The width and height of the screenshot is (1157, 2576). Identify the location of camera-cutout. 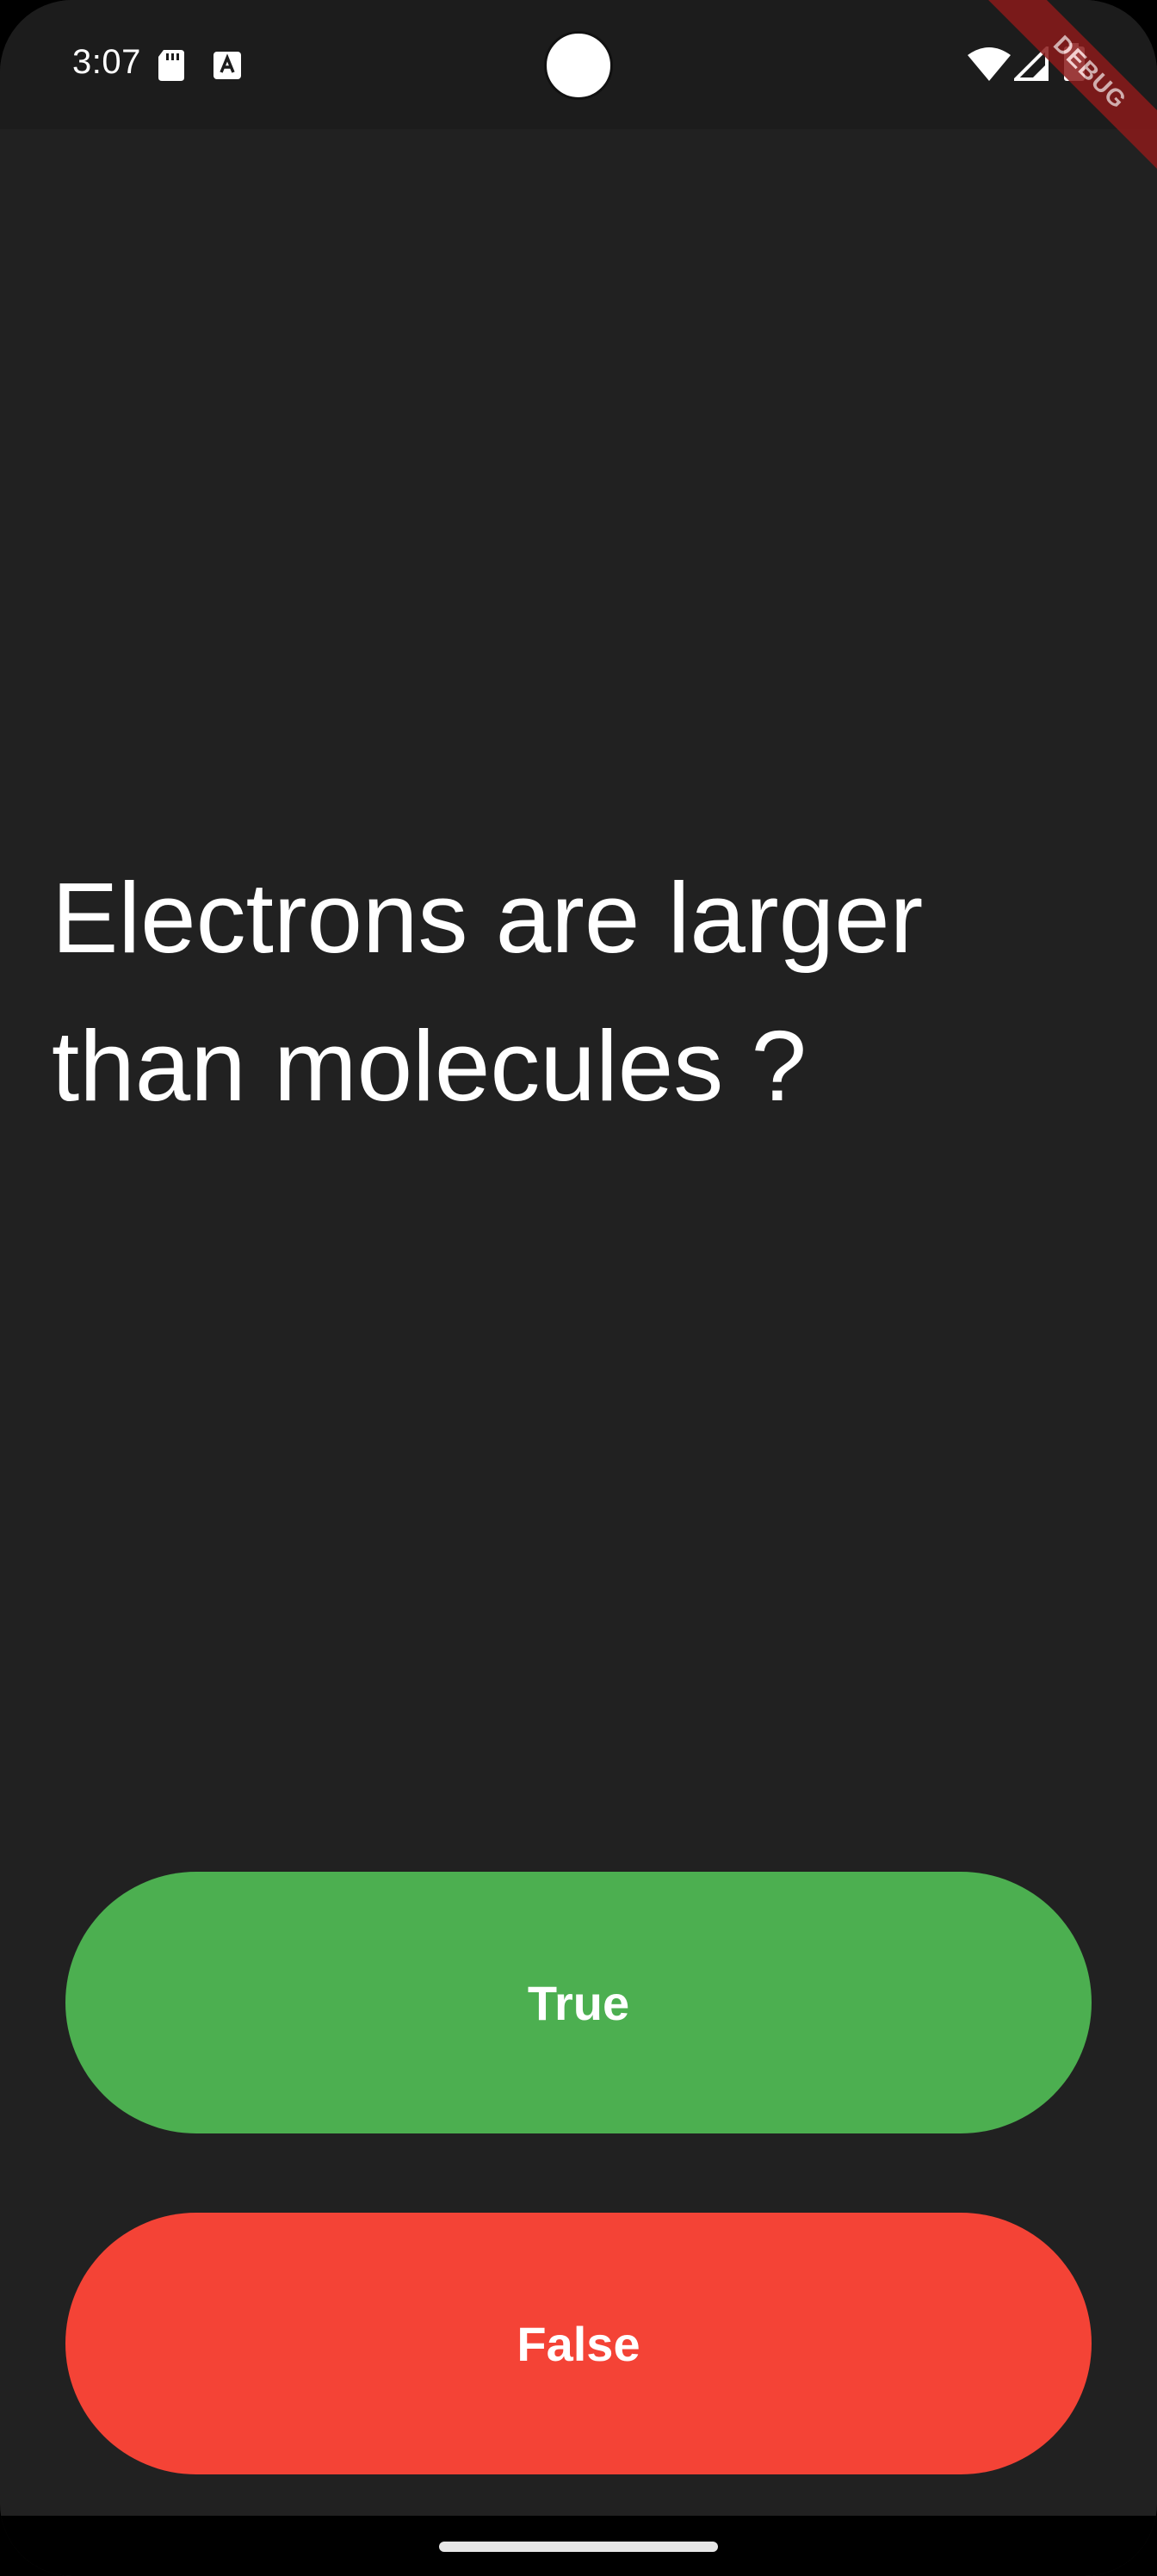
(579, 65).